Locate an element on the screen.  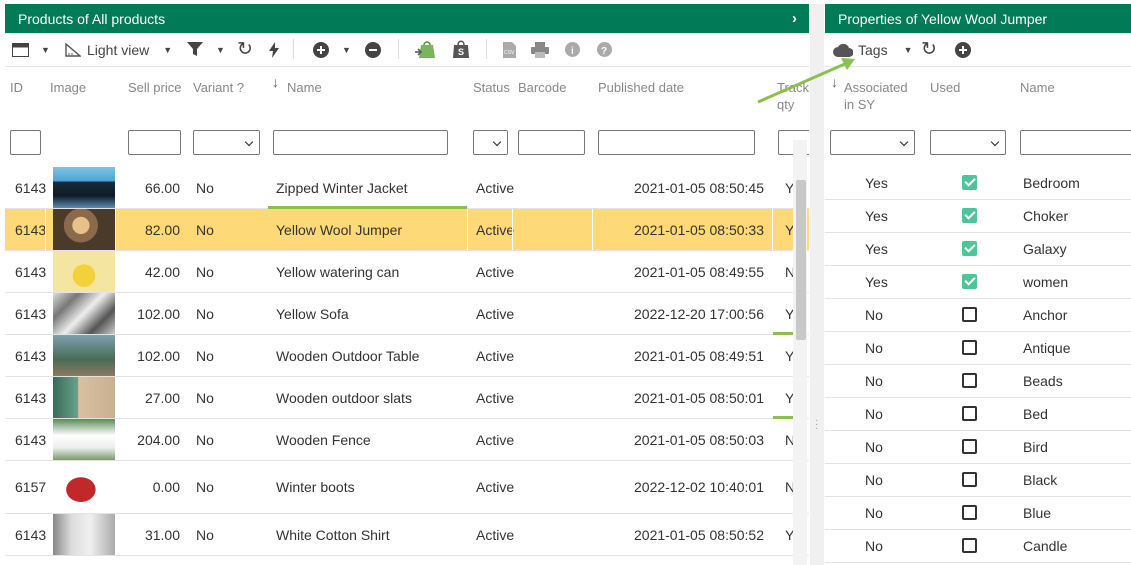
scrollbar-thumb is located at coordinates (801, 260).